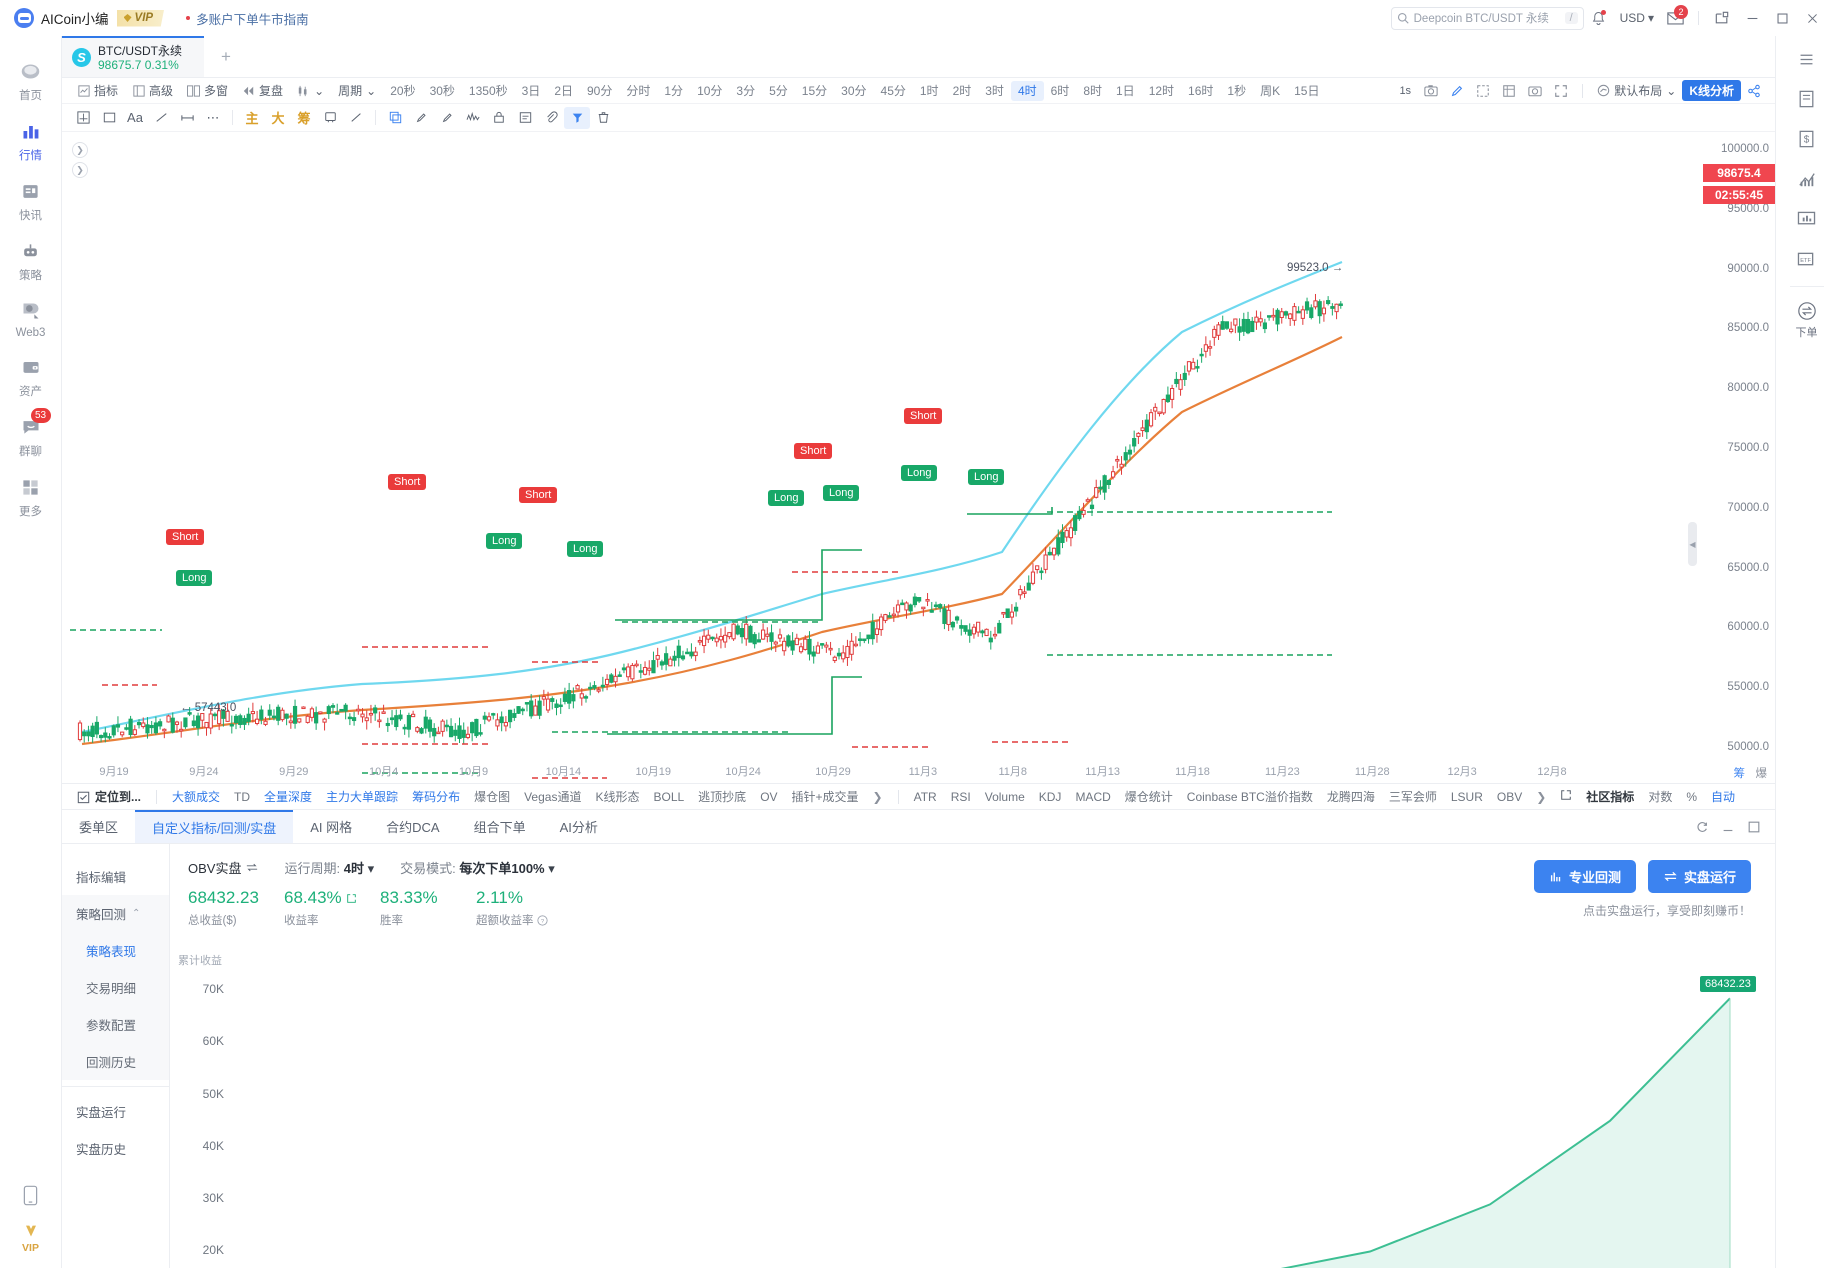  Describe the element at coordinates (1200, 91) in the screenshot. I see `period-option-16时: 16时` at that location.